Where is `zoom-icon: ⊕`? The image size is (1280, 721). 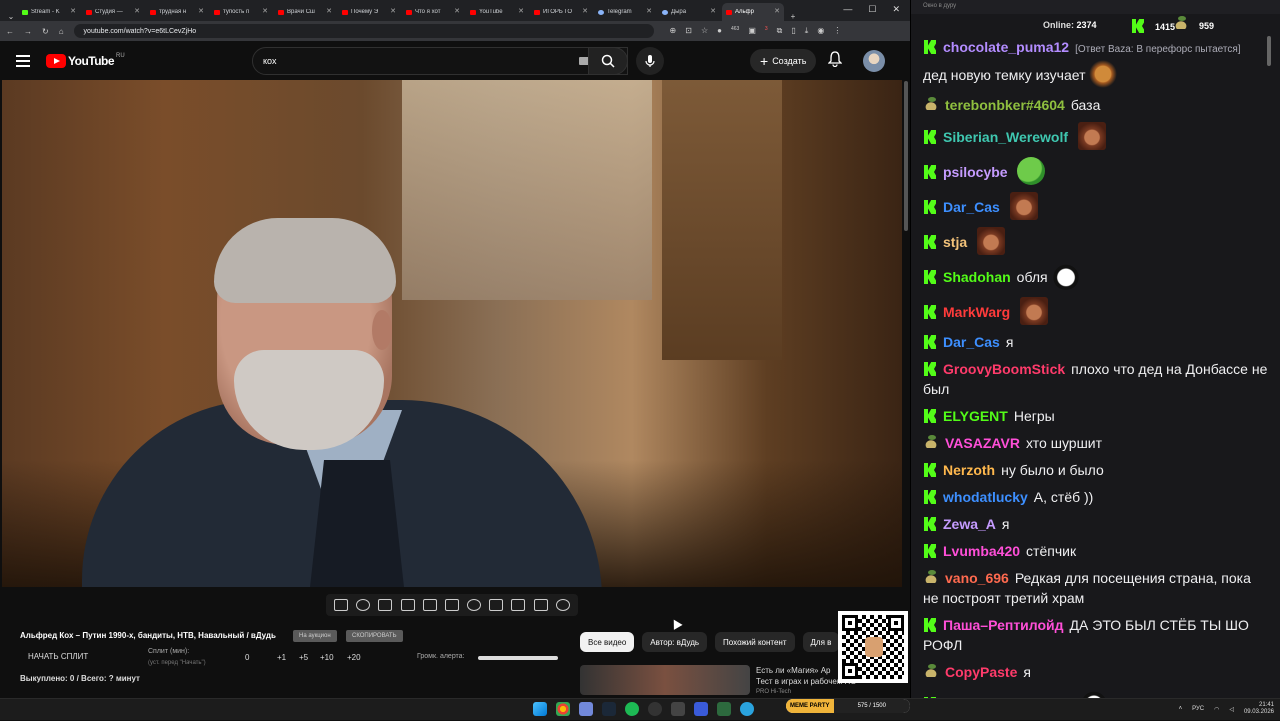
zoom-icon: ⊕ is located at coordinates (673, 31).